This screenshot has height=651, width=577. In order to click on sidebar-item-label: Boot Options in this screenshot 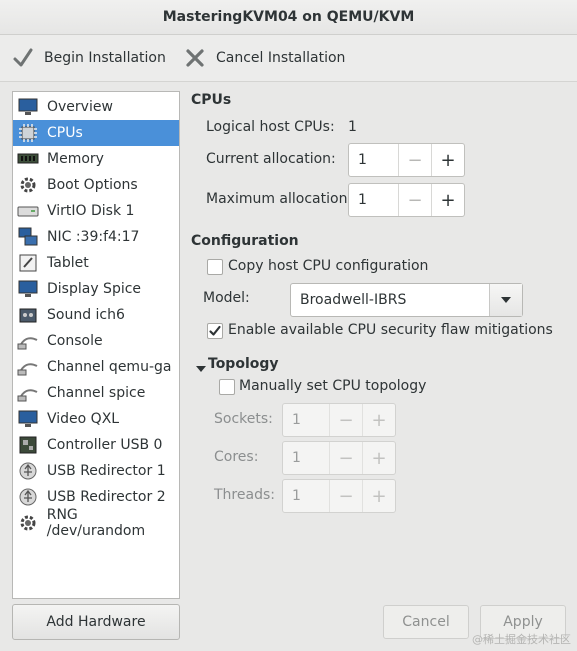, I will do `click(92, 185)`.